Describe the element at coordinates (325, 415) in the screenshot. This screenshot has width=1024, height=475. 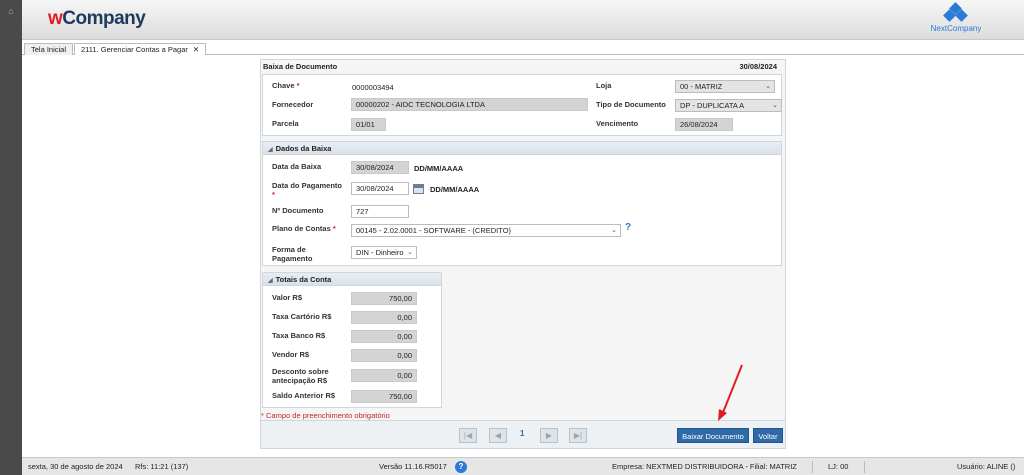
I see `required-note: * Campo de preenchimento obrigatório` at that location.